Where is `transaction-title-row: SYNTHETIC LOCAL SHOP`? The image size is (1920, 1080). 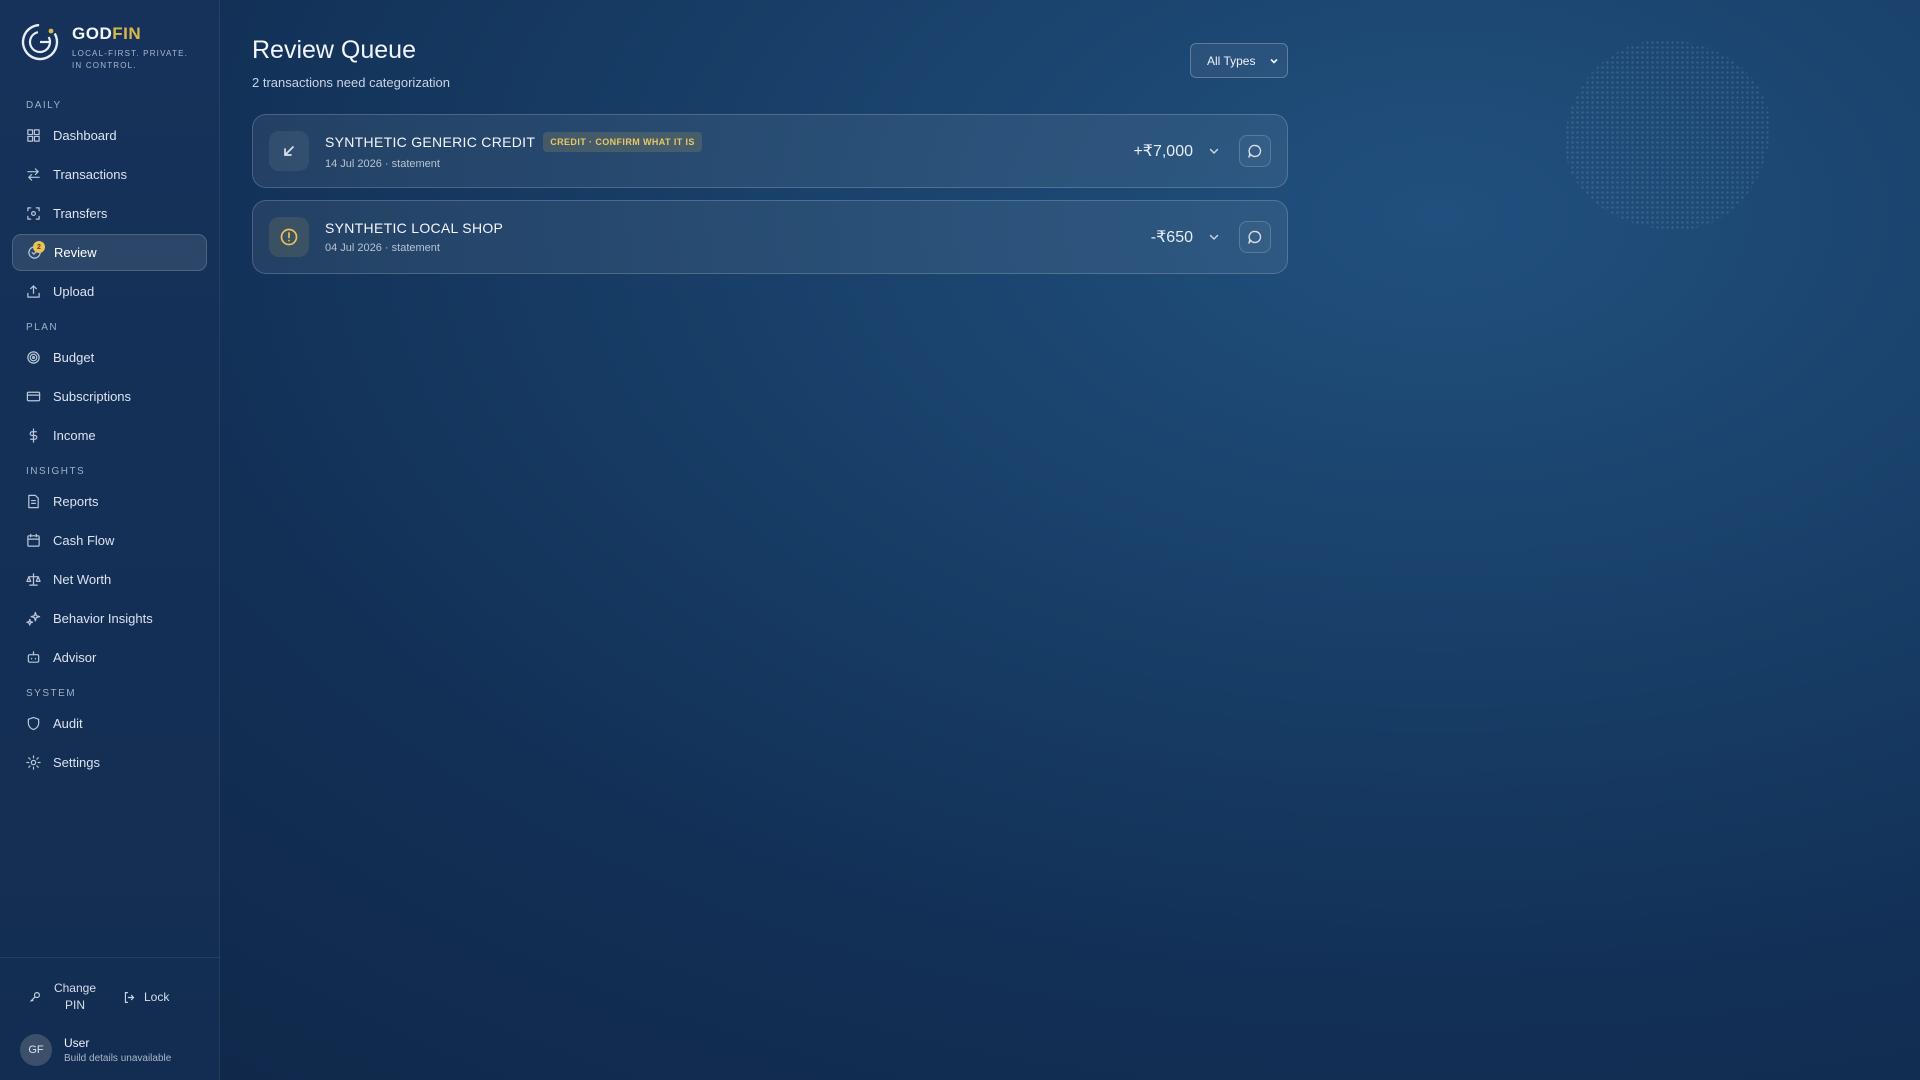
transaction-title-row: SYNTHETIC LOCAL SHOP is located at coordinates (738, 228).